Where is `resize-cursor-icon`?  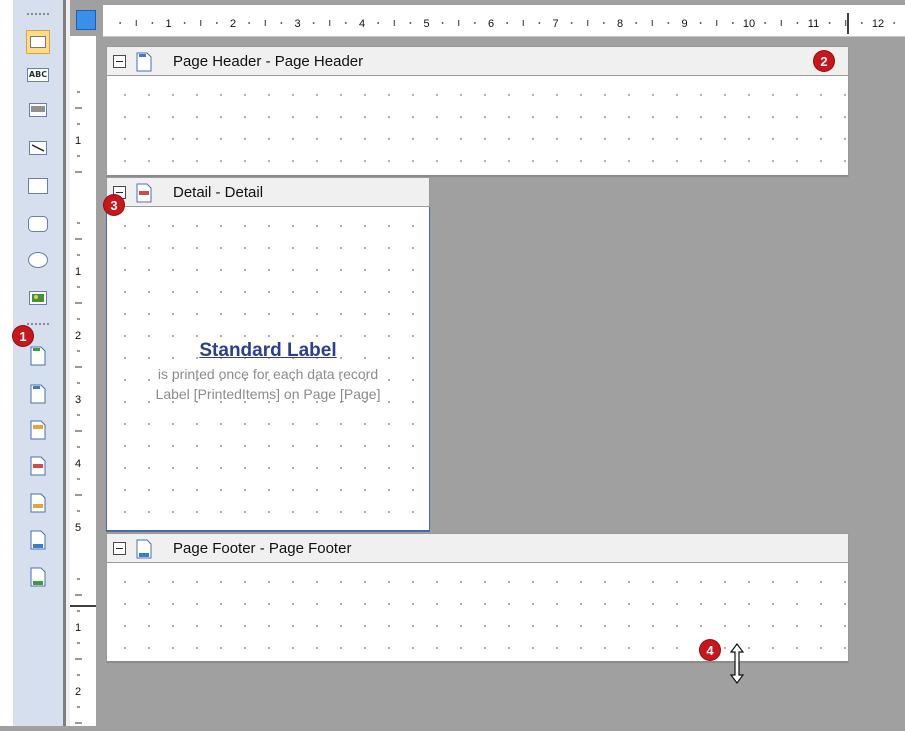 resize-cursor-icon is located at coordinates (737, 663).